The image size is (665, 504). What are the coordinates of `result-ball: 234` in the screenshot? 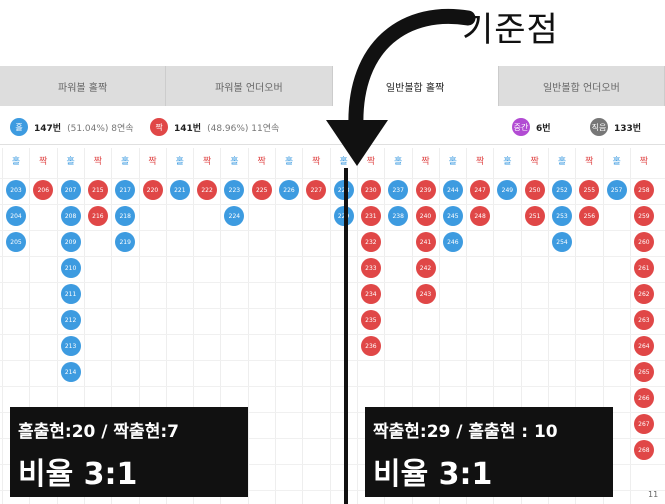 It's located at (370, 294).